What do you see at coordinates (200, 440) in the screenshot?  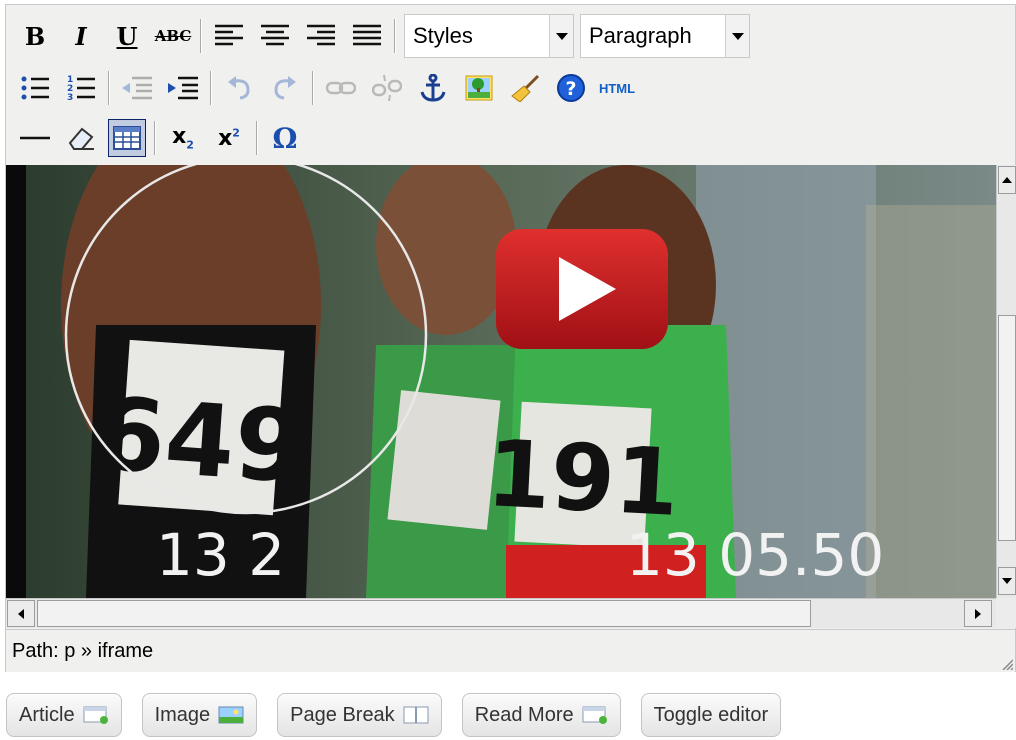 I see `bib-number-649: 649` at bounding box center [200, 440].